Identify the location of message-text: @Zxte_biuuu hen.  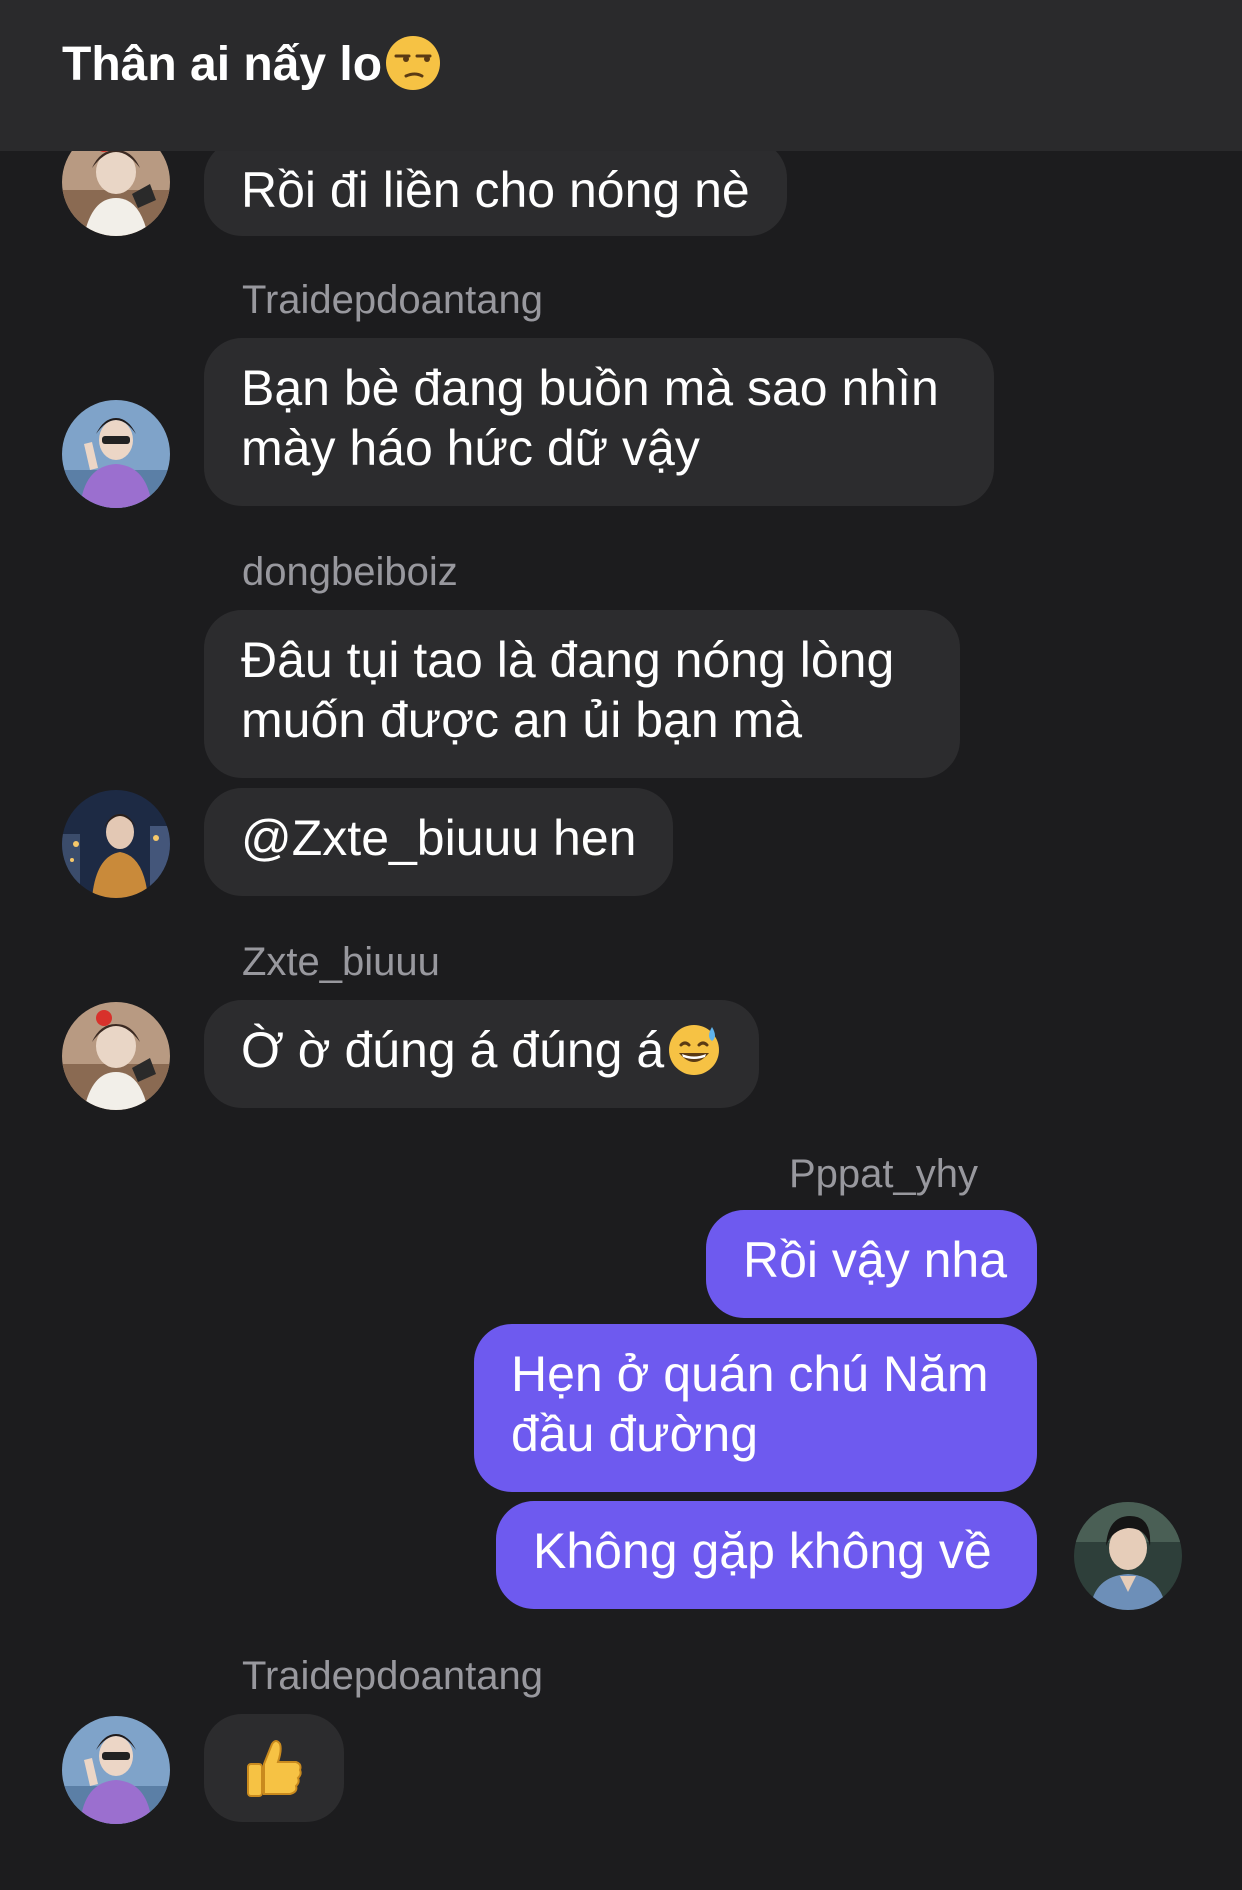
(439, 838).